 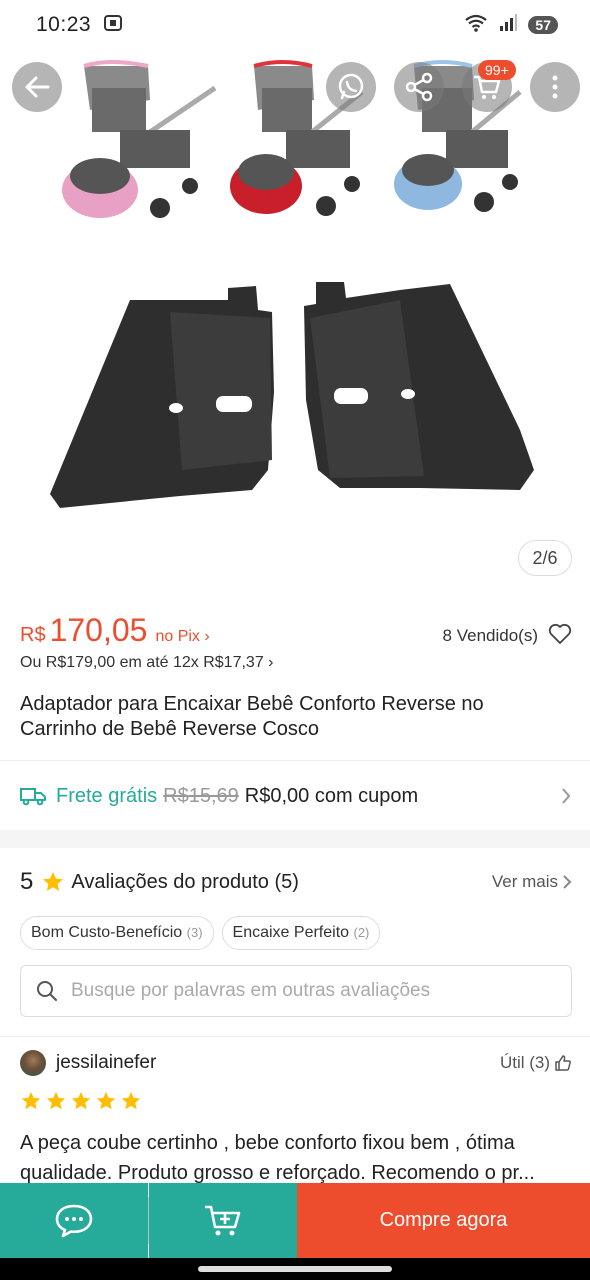 I want to click on pix-label: no Pix ›, so click(x=182, y=637).